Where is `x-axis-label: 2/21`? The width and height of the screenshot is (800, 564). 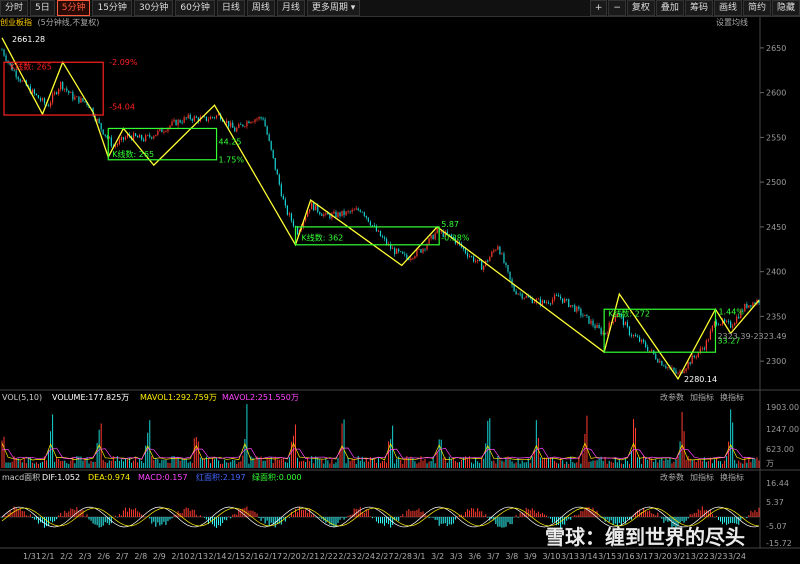 x-axis-label: 2/21 is located at coordinates (310, 556).